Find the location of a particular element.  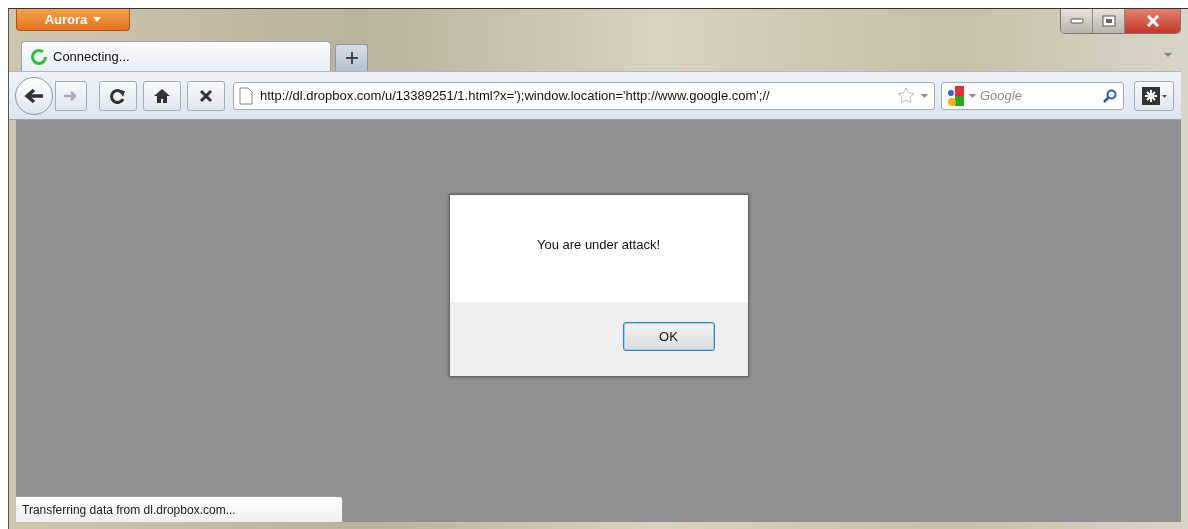

maximize-icon is located at coordinates (1108, 21).